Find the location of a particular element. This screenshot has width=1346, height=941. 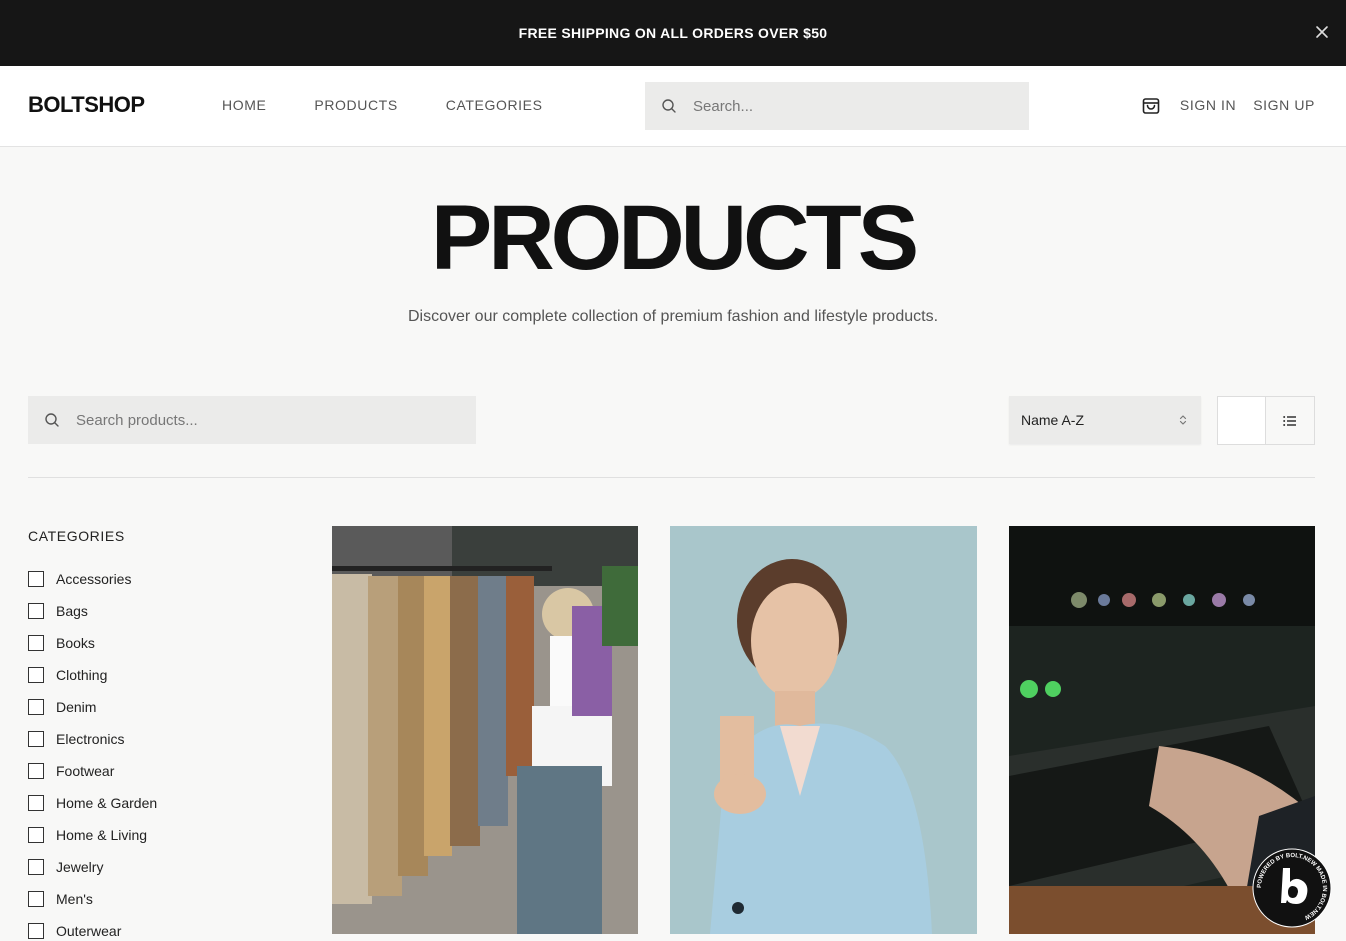

category-filter-item: Denim is located at coordinates (92, 707).